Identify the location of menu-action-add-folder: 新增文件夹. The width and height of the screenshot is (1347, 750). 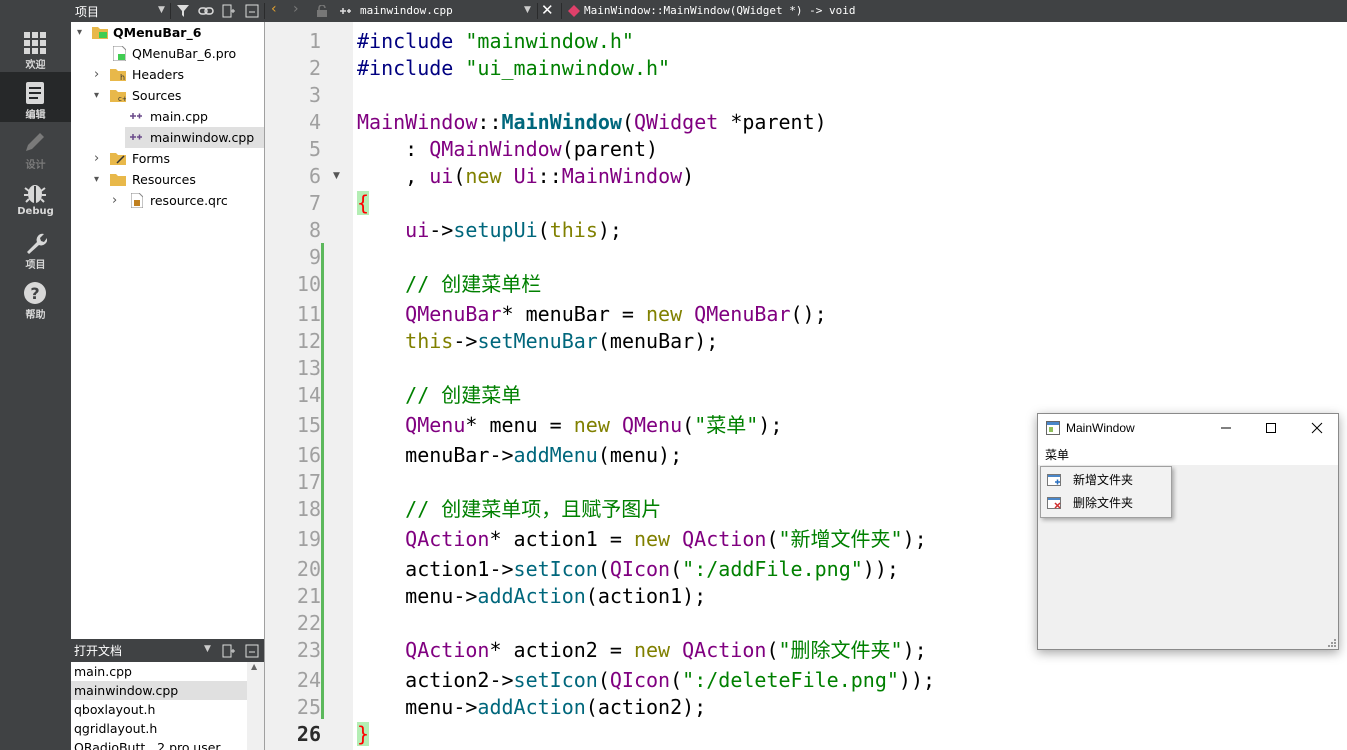
(1106, 480).